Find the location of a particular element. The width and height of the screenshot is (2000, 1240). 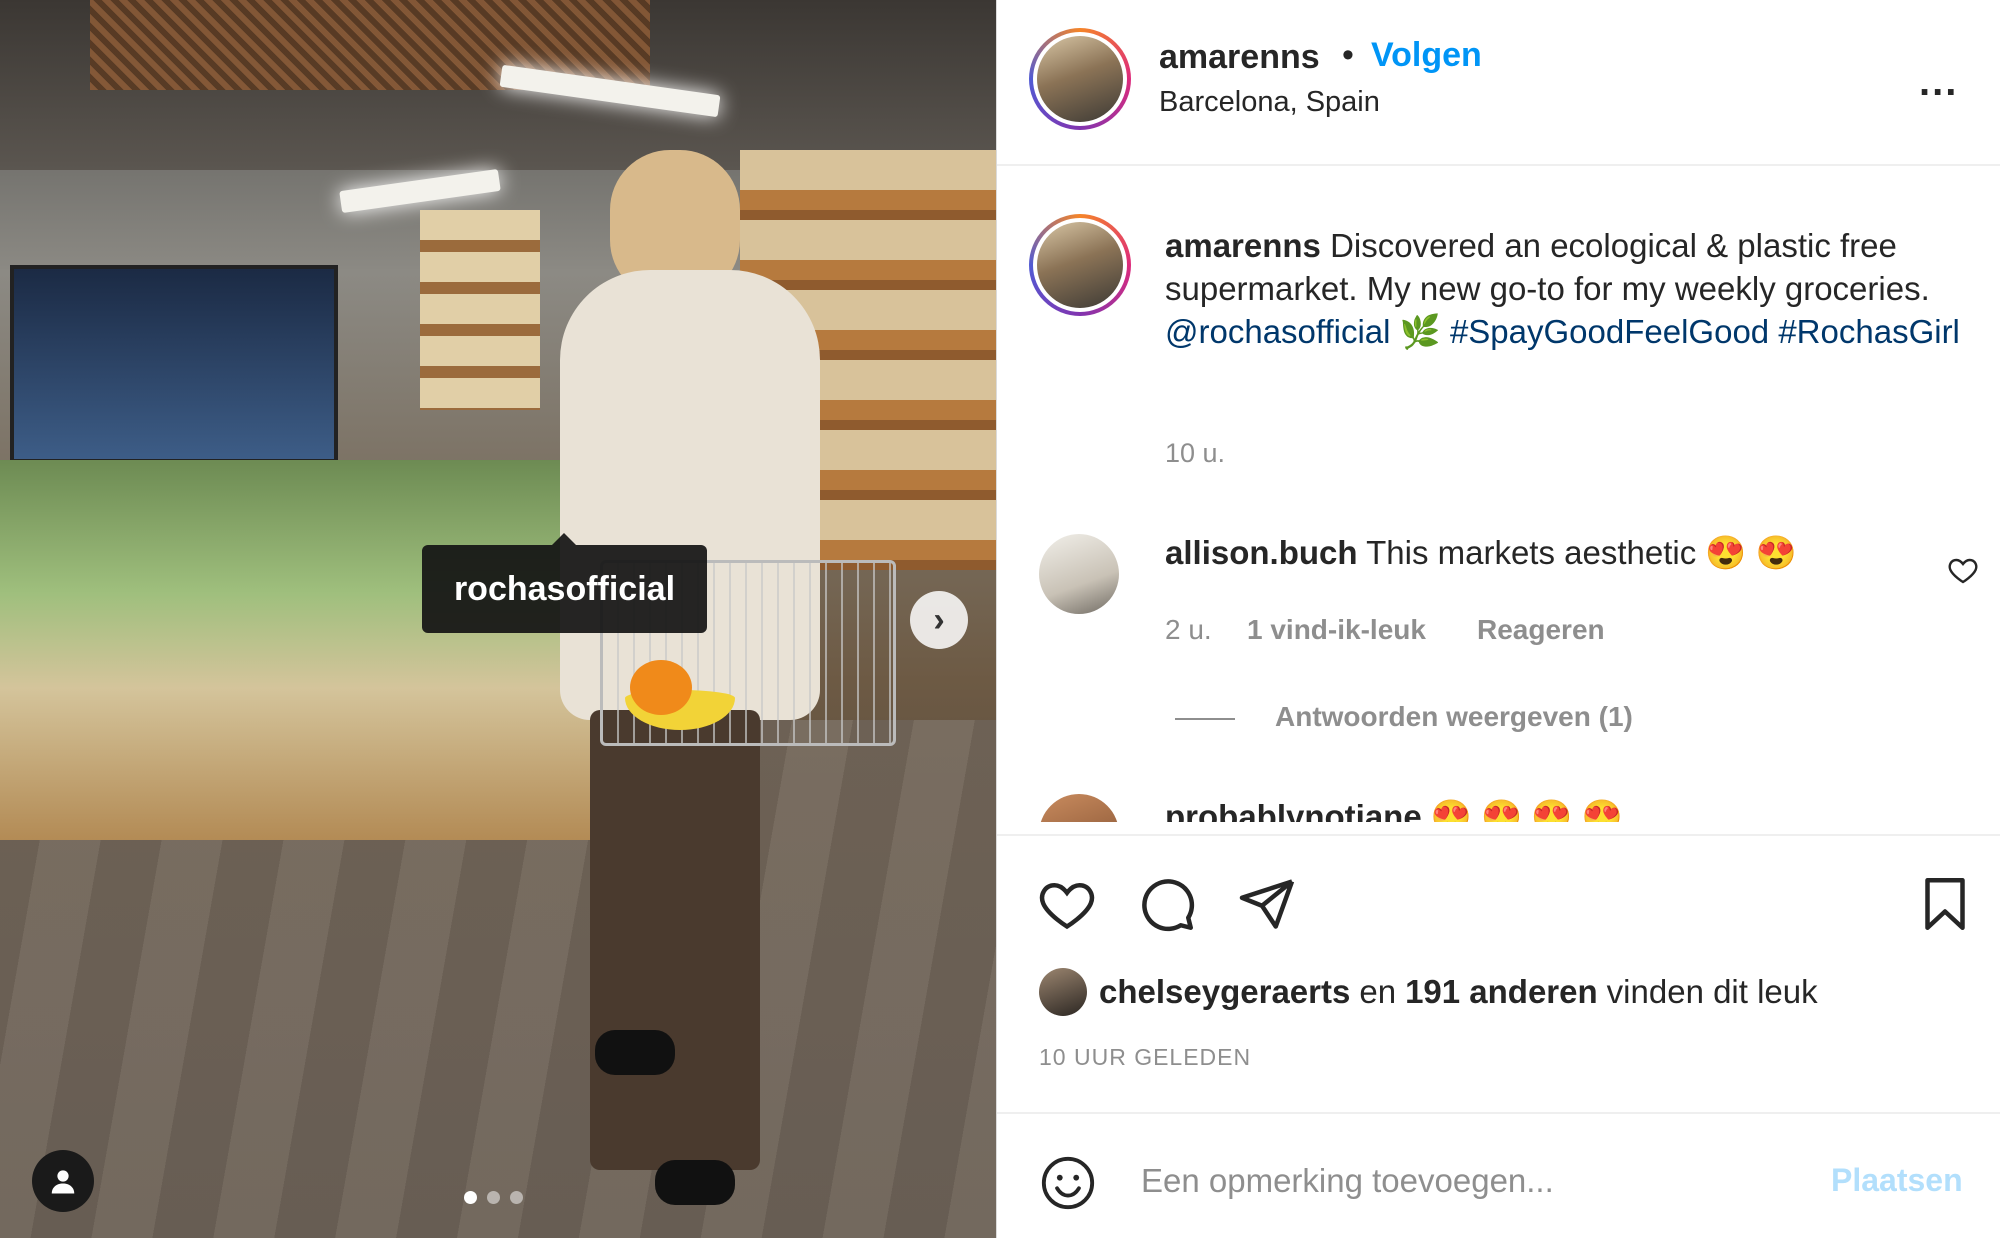

product-tag-label: rochasofficial is located at coordinates (564, 588).